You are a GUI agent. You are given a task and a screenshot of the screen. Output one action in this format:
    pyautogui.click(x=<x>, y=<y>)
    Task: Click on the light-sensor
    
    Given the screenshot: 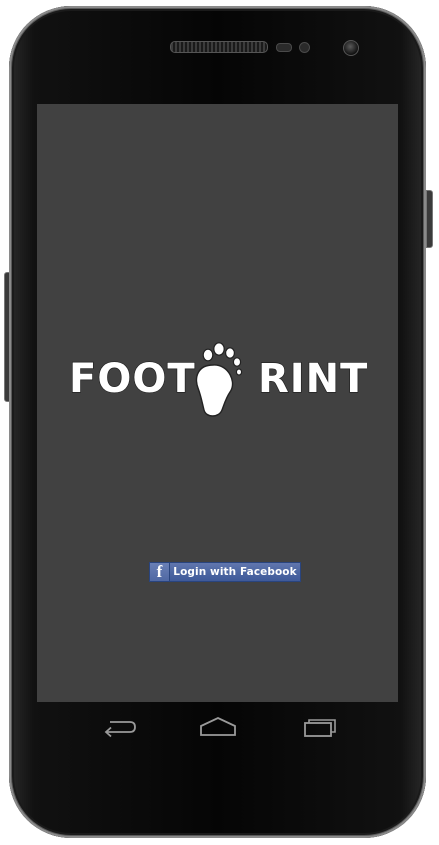 What is the action you would take?
    pyautogui.click(x=304, y=47)
    